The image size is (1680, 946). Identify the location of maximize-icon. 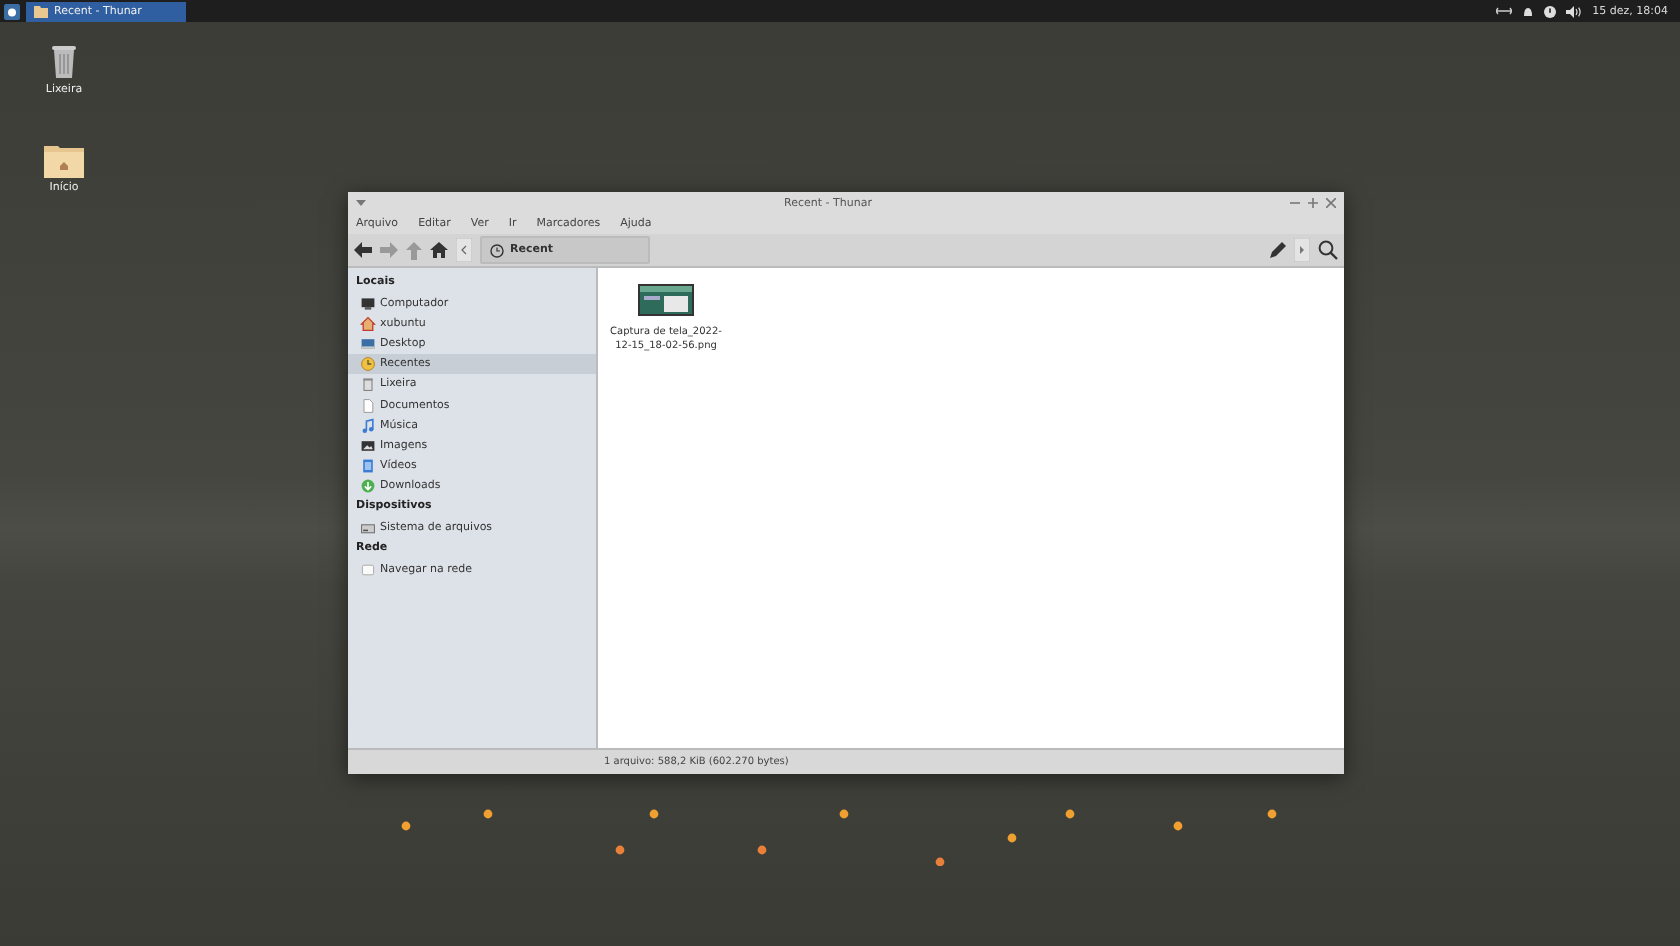
(1313, 203).